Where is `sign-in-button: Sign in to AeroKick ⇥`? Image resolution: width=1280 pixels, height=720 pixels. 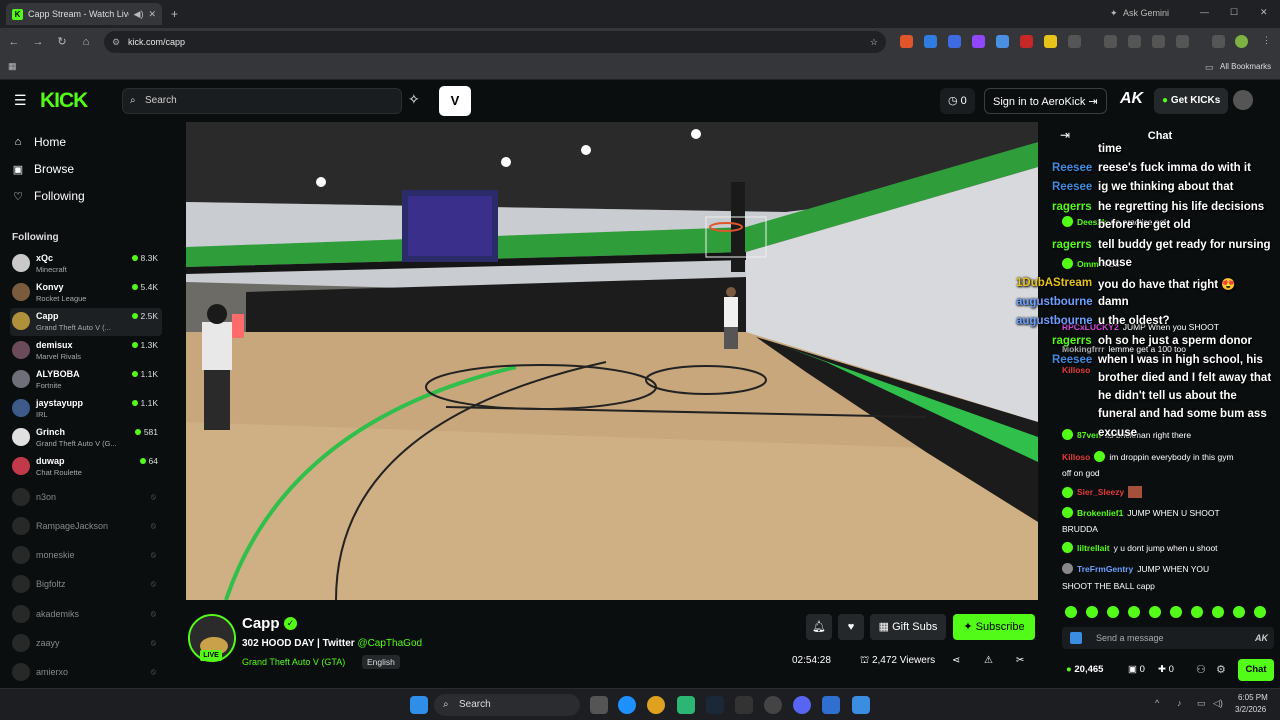
sign-in-button: Sign in to AeroKick ⇥ is located at coordinates (1045, 101).